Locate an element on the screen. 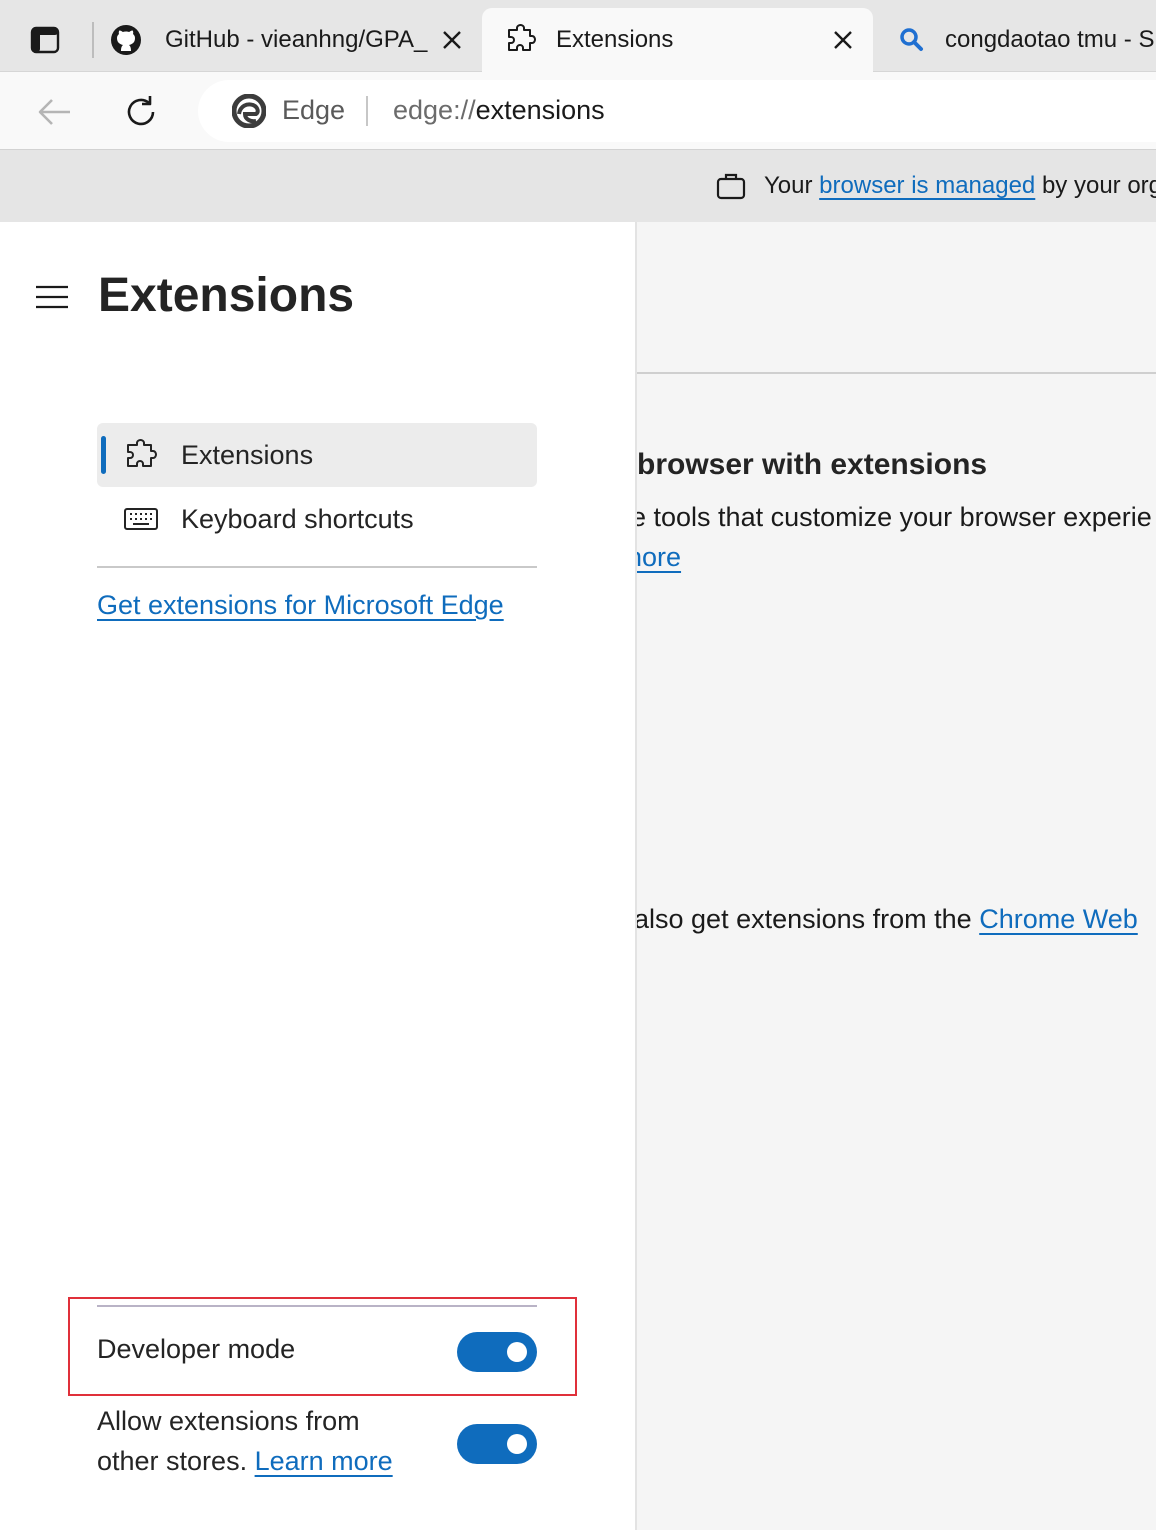 The height and width of the screenshot is (1530, 1156). page-title: Extensions is located at coordinates (226, 295).